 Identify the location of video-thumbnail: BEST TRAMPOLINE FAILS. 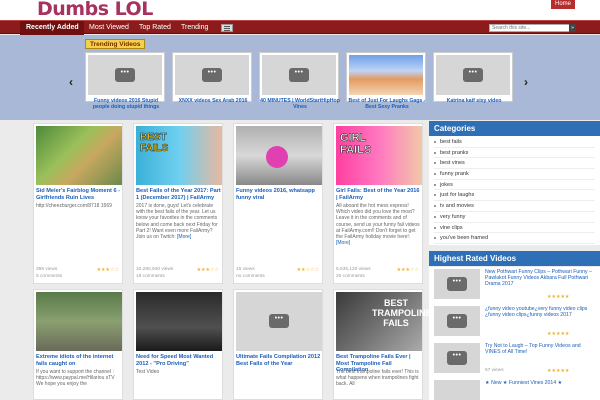
(384, 321).